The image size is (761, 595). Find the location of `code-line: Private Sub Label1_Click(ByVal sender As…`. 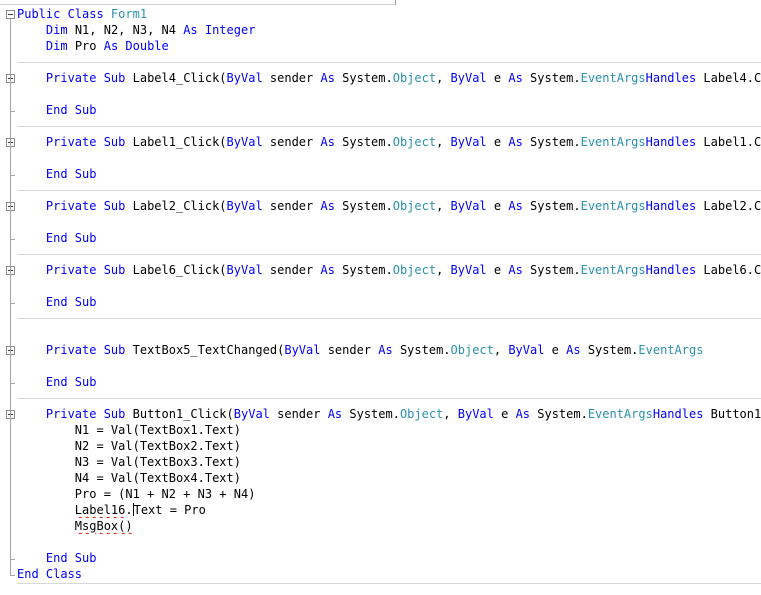

code-line: Private Sub Label1_Click(ByVal sender As… is located at coordinates (389, 142).